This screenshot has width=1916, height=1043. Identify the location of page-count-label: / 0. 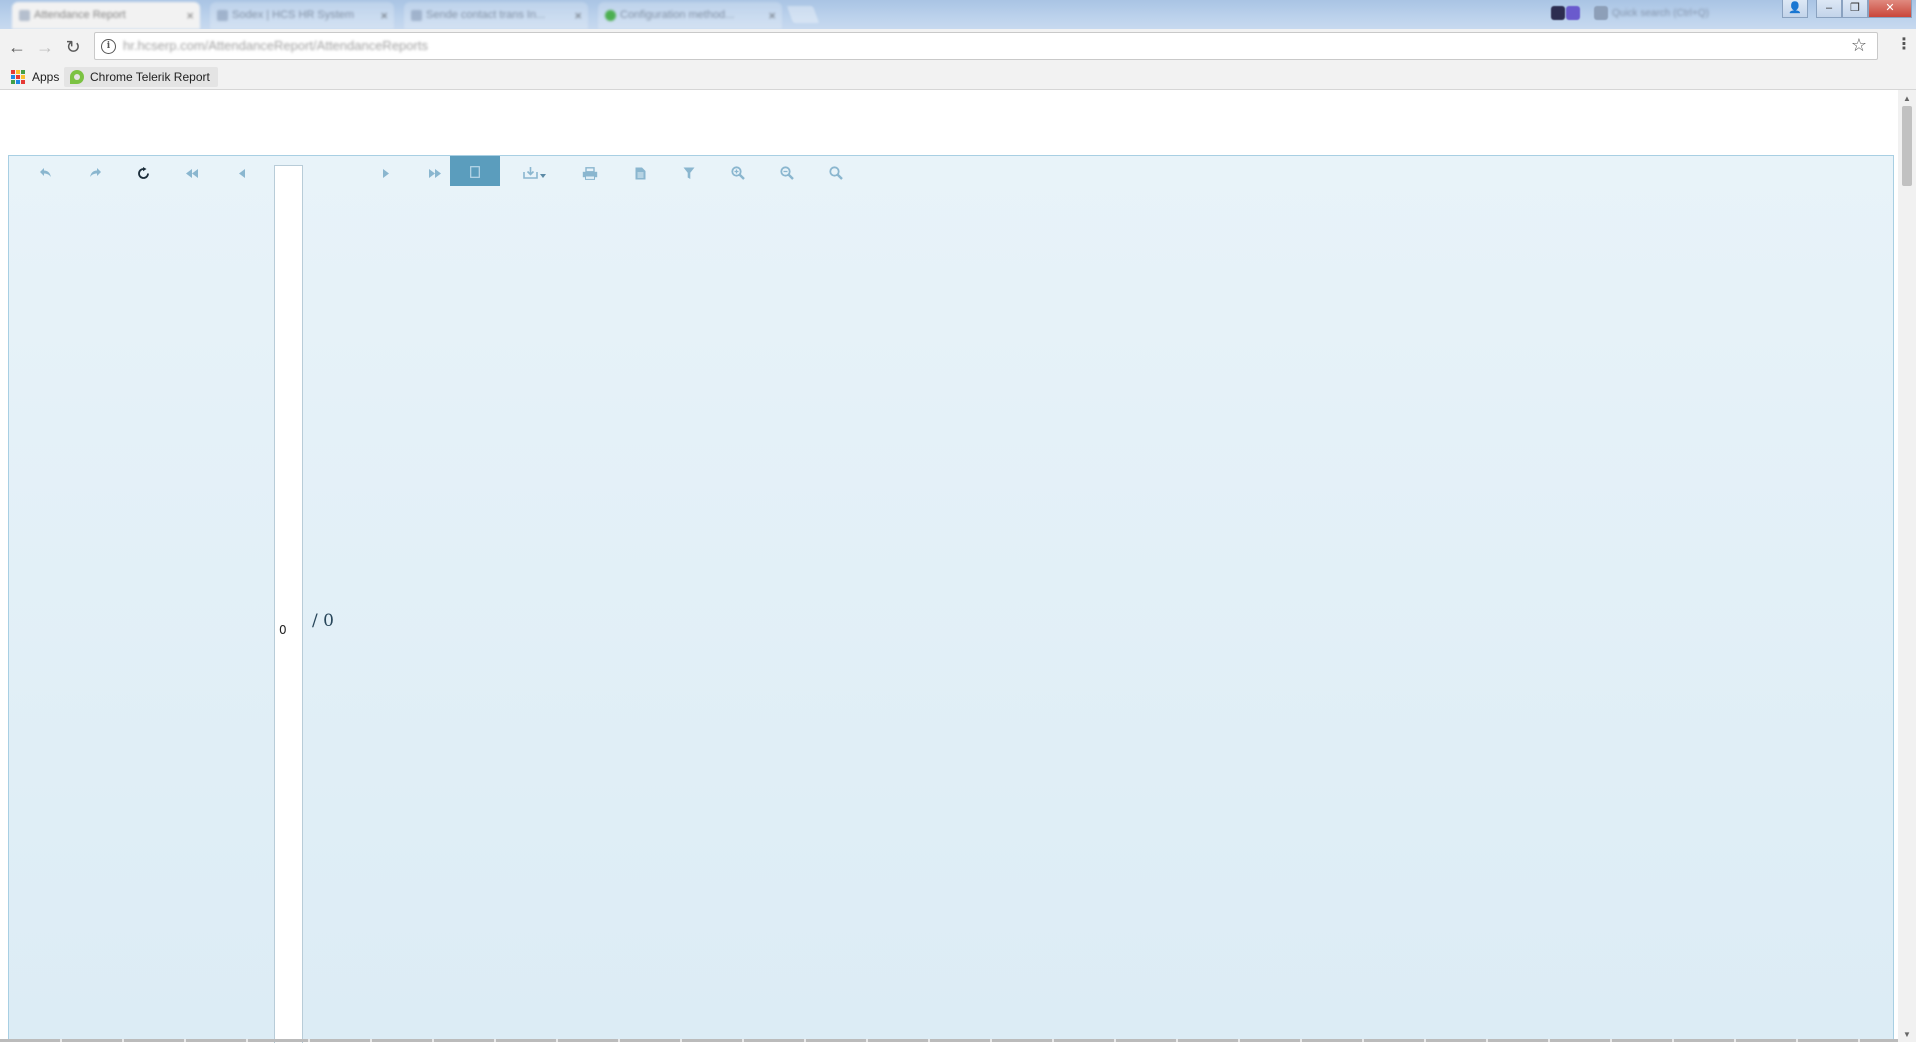
(323, 621).